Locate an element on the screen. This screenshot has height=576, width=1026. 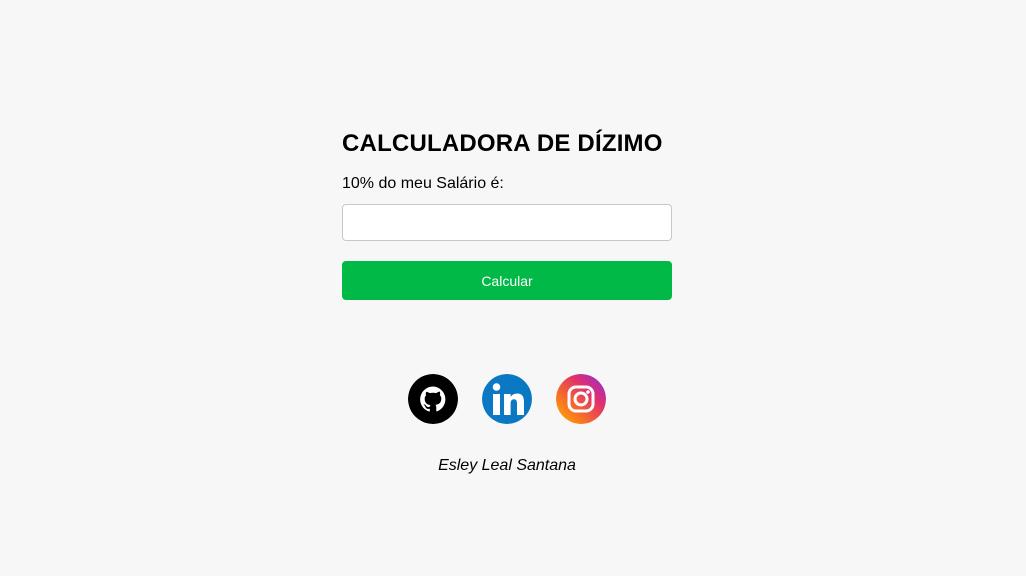
linkedin-icon is located at coordinates (507, 399).